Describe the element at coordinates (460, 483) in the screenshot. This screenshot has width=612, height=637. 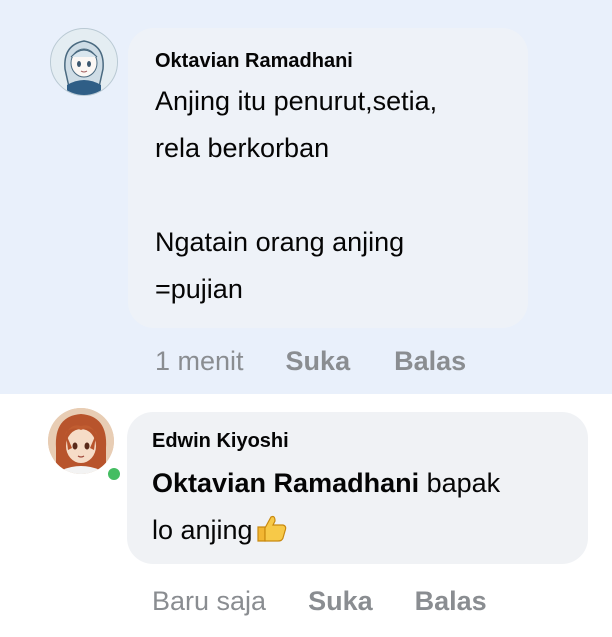
I see `comment-line-text: bapak` at that location.